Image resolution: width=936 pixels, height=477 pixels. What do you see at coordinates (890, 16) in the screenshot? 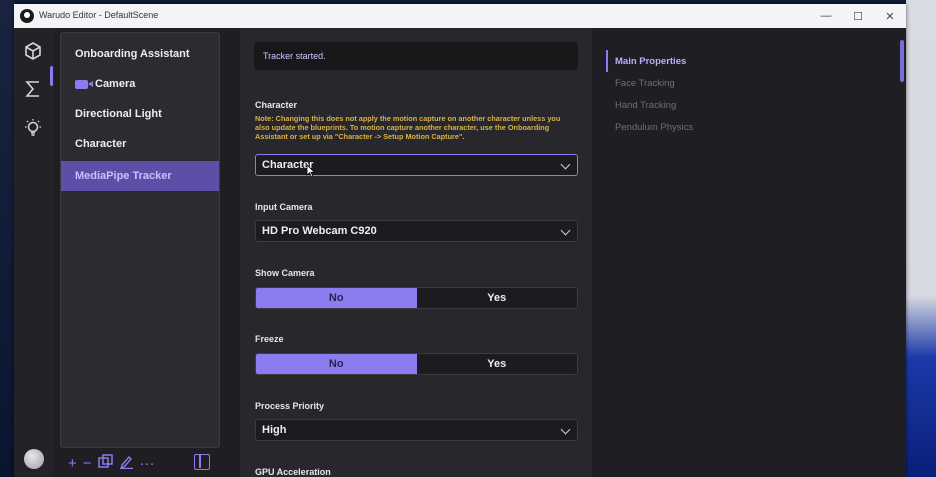
I see `close-button: ✕` at bounding box center [890, 16].